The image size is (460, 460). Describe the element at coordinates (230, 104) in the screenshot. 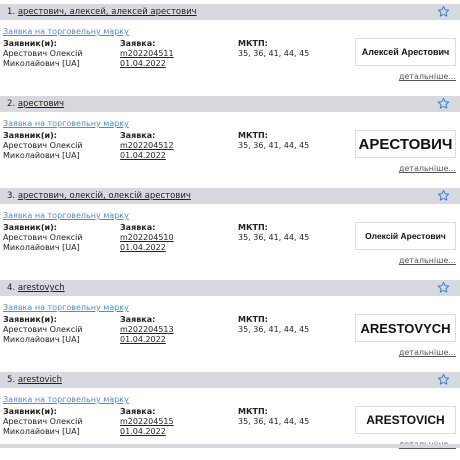

I see `result-header: 2. арестович` at that location.